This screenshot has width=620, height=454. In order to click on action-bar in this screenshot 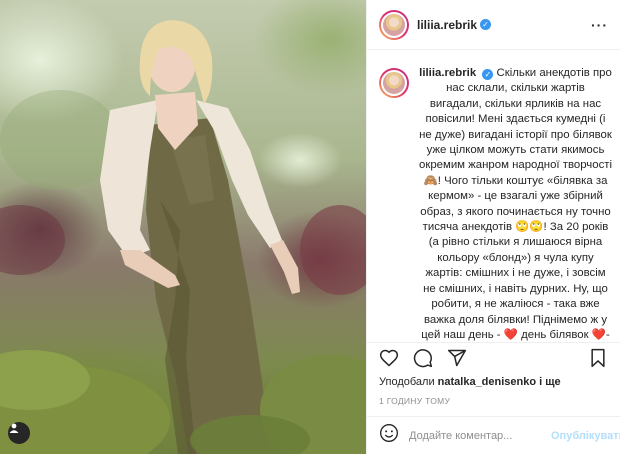, I will do `click(493, 360)`.